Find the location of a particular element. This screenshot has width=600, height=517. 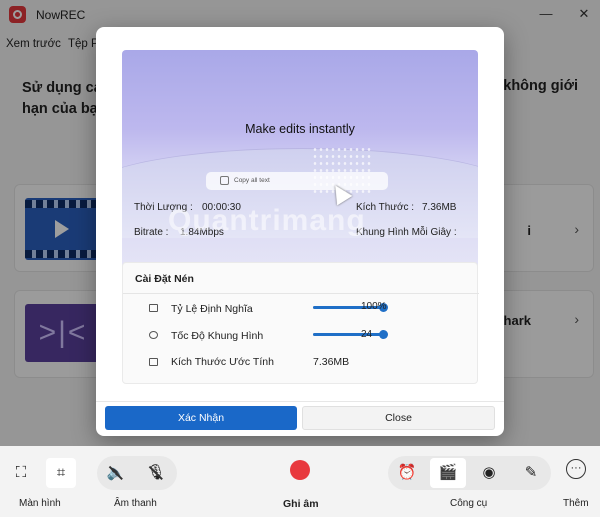

save-size-icon is located at coordinates (153, 362).